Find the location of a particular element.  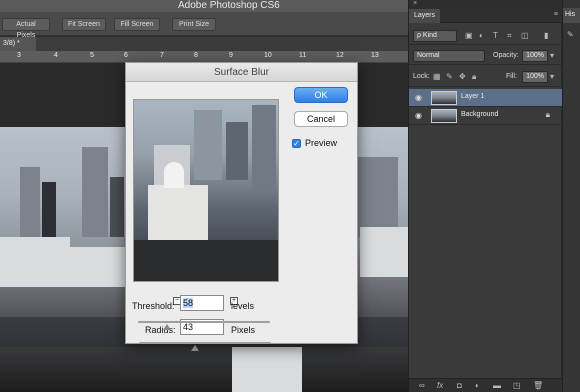

smart-object-filter-icon: ◫ is located at coordinates (525, 36).